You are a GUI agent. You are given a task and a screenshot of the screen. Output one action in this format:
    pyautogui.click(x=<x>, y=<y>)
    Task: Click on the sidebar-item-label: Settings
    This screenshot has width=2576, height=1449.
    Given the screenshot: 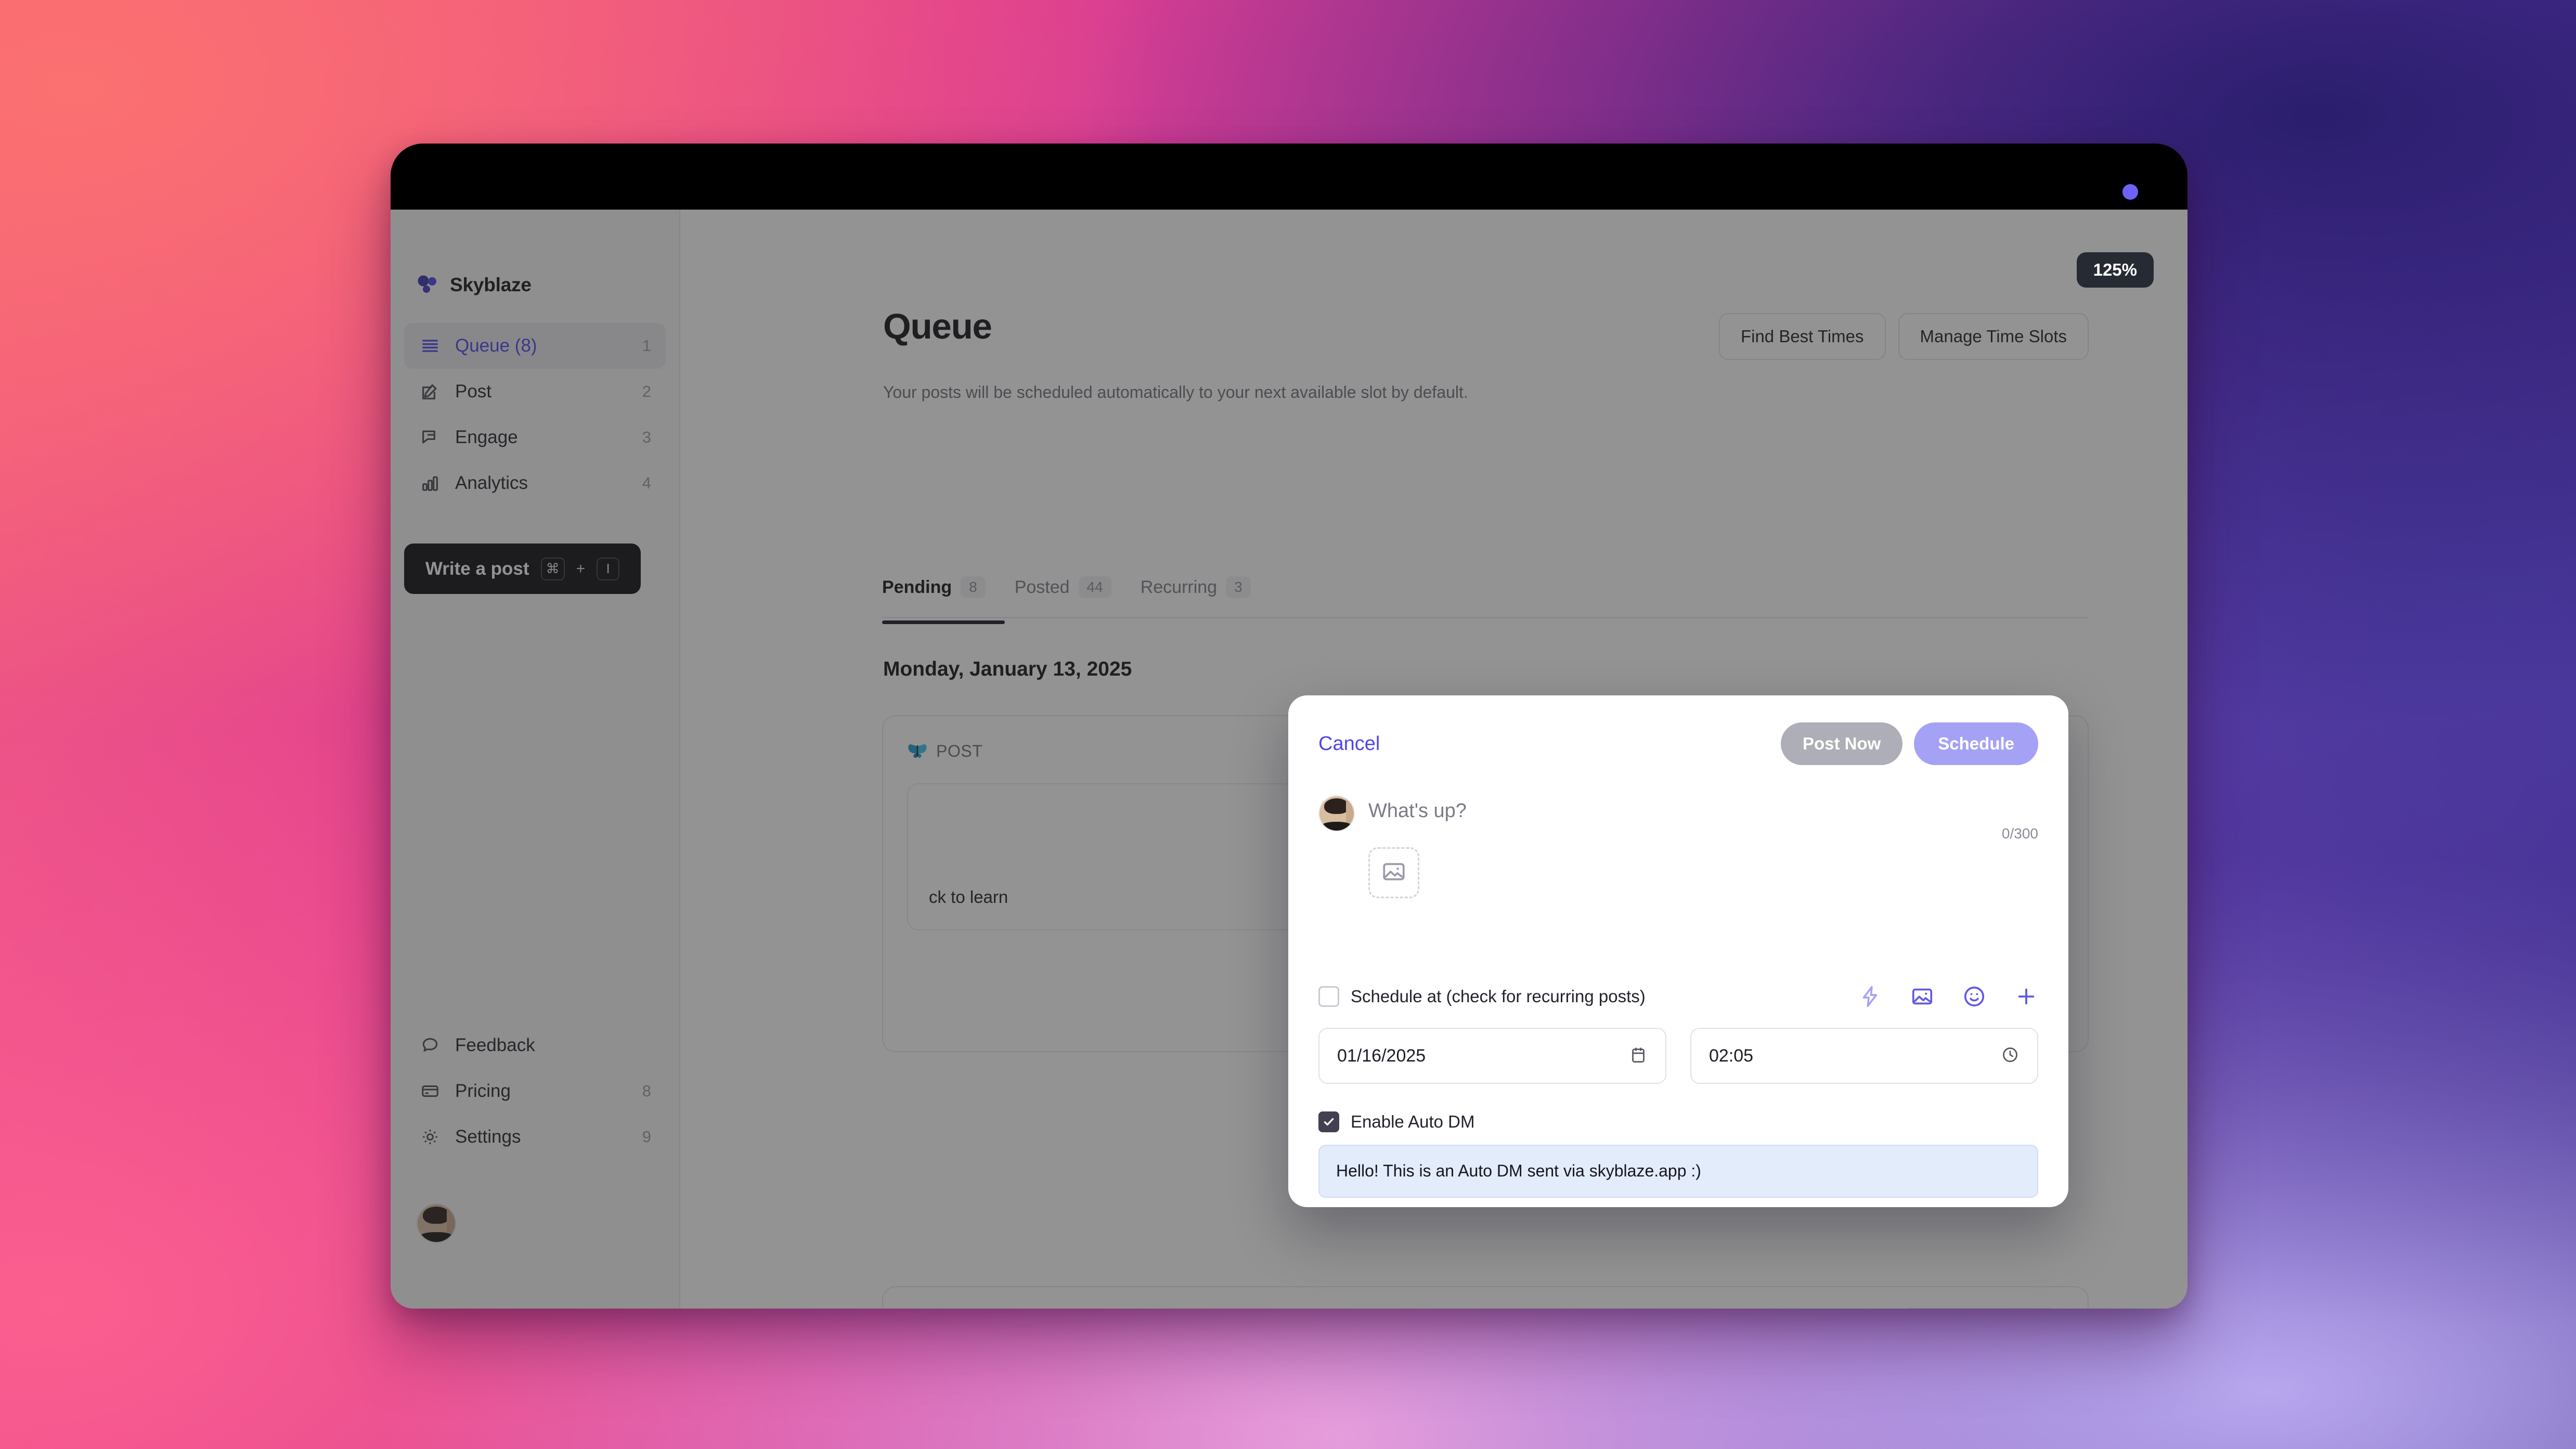 What is the action you would take?
    pyautogui.click(x=488, y=1137)
    